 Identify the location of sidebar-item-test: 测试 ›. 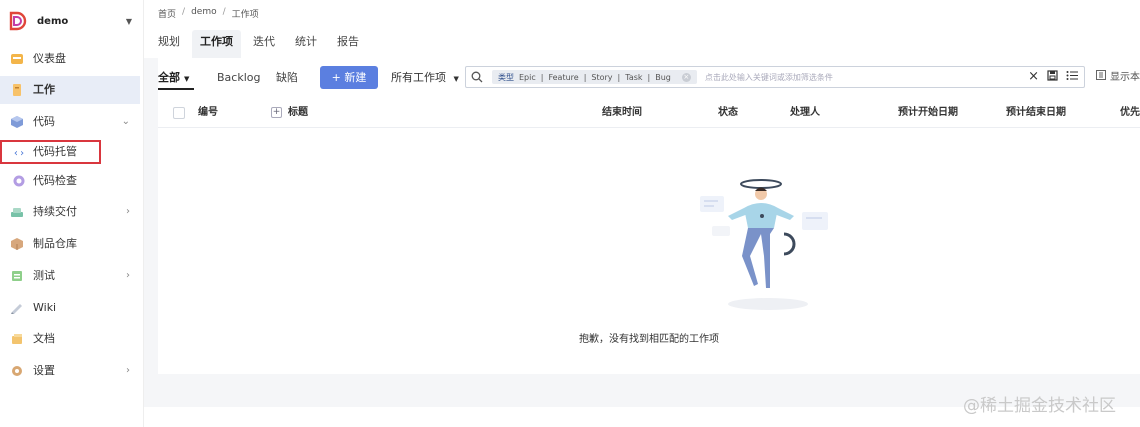
(70, 276).